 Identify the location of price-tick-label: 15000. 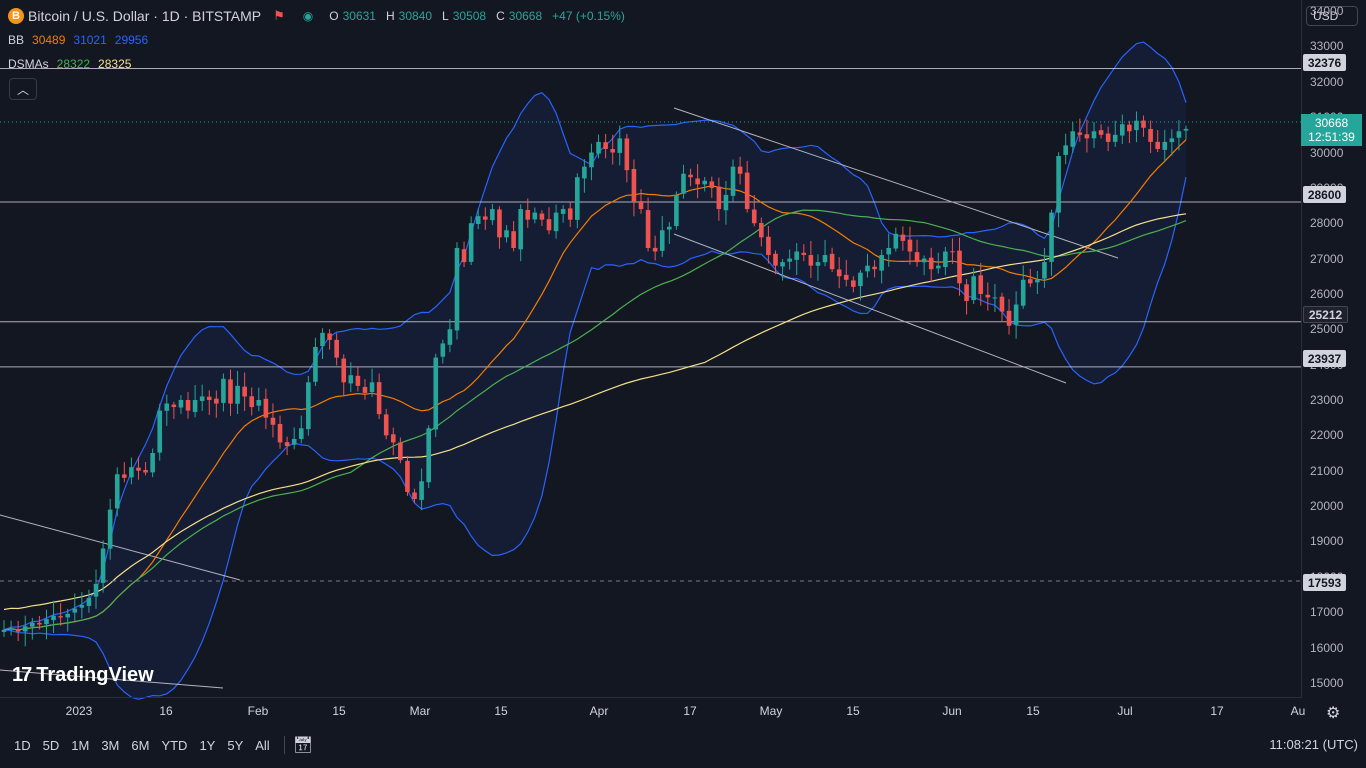
(1327, 682).